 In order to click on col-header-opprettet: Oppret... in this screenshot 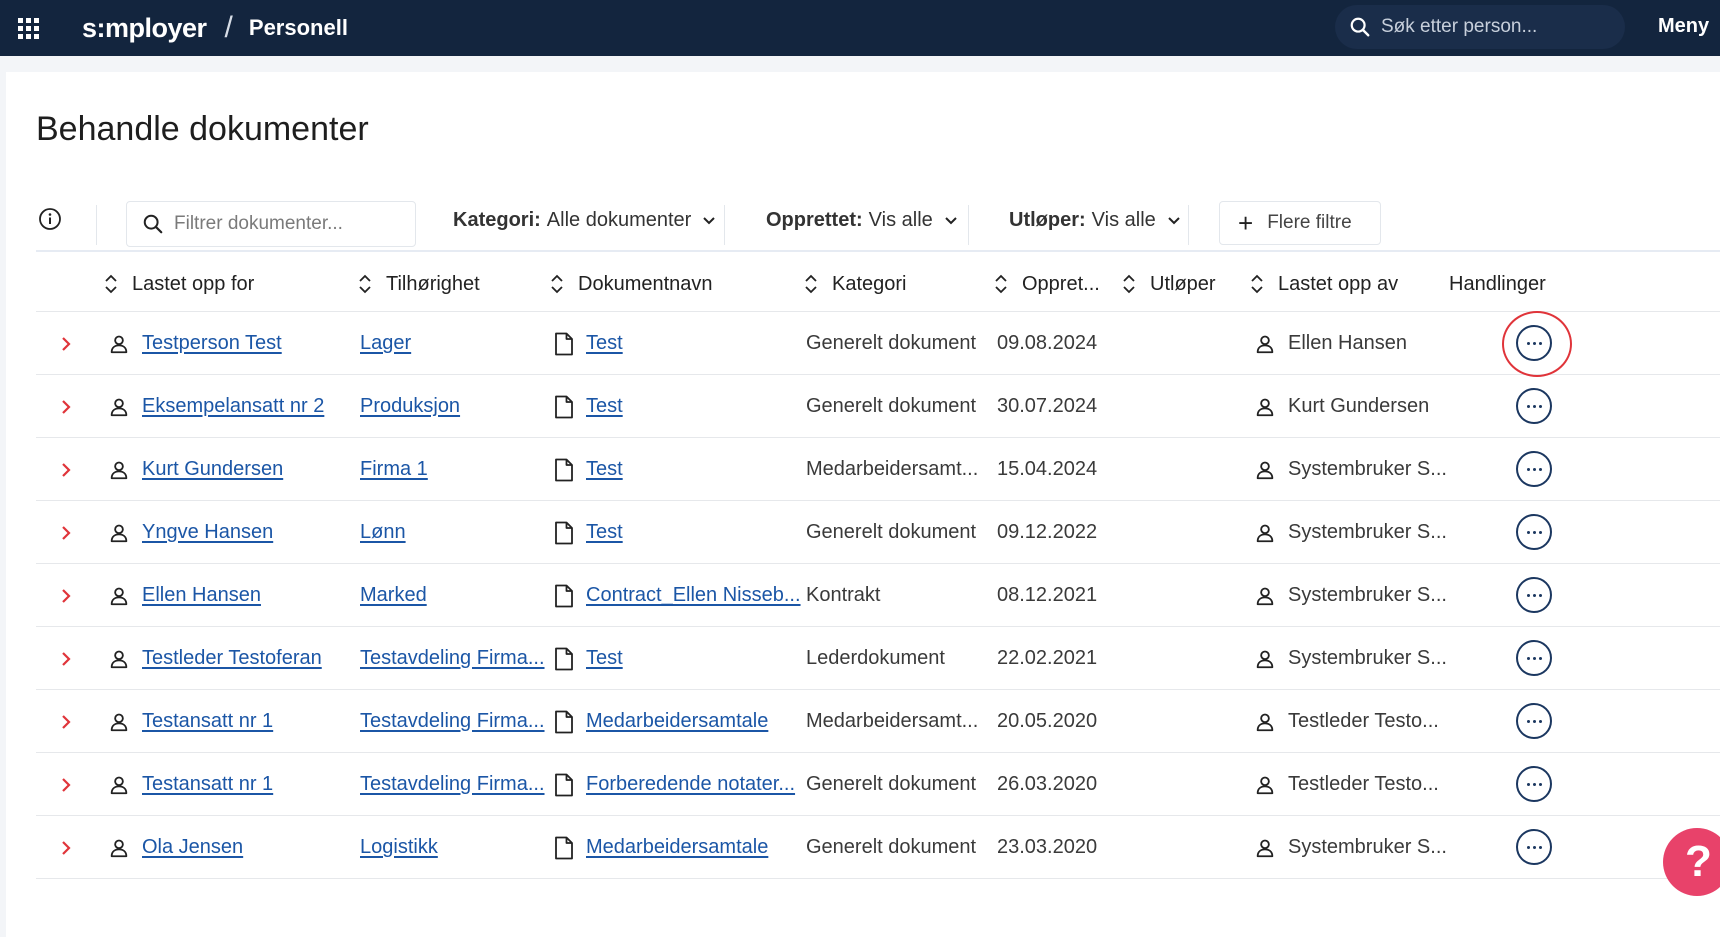, I will do `click(1047, 284)`.